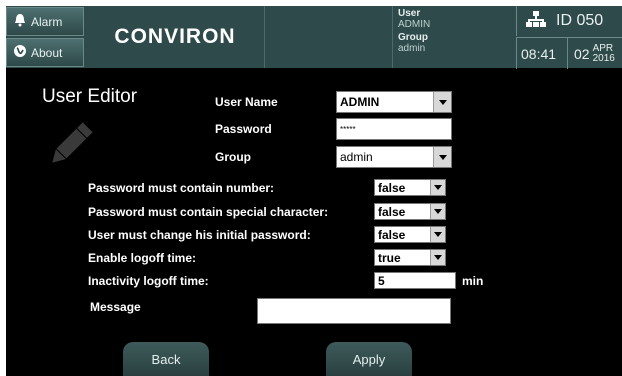 Image resolution: width=622 pixels, height=376 pixels. What do you see at coordinates (208, 212) in the screenshot?
I see `option-label-special: Password must contain special character:` at bounding box center [208, 212].